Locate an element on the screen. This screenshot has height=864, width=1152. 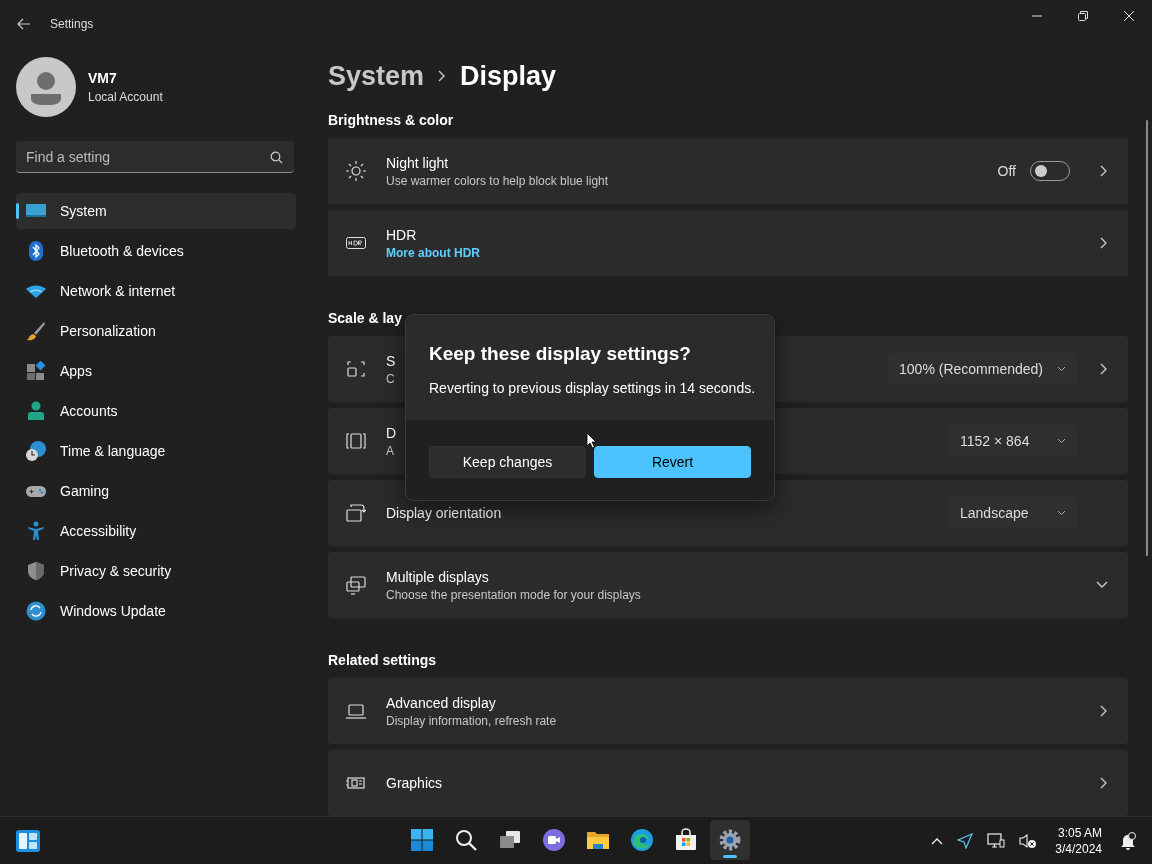
section-title: Scale & lay is located at coordinates (365, 318).